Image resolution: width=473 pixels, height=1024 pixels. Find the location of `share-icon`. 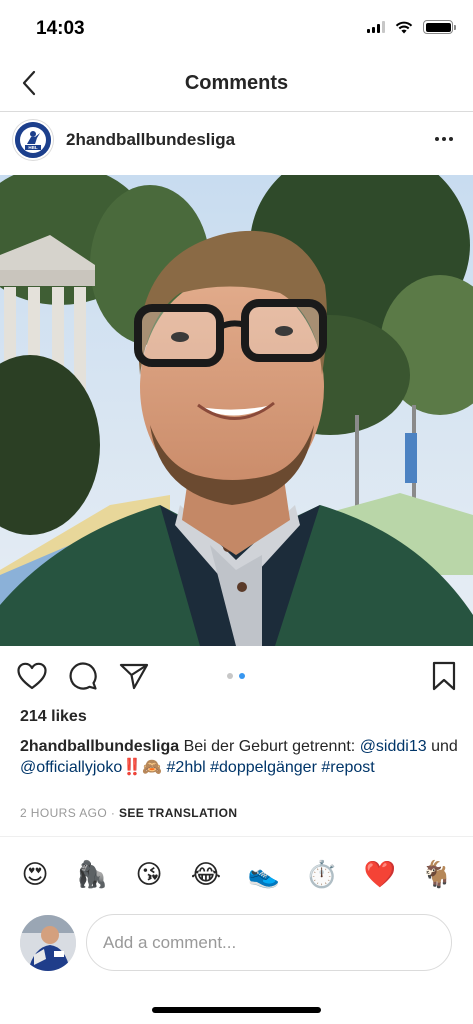

share-icon is located at coordinates (134, 676).